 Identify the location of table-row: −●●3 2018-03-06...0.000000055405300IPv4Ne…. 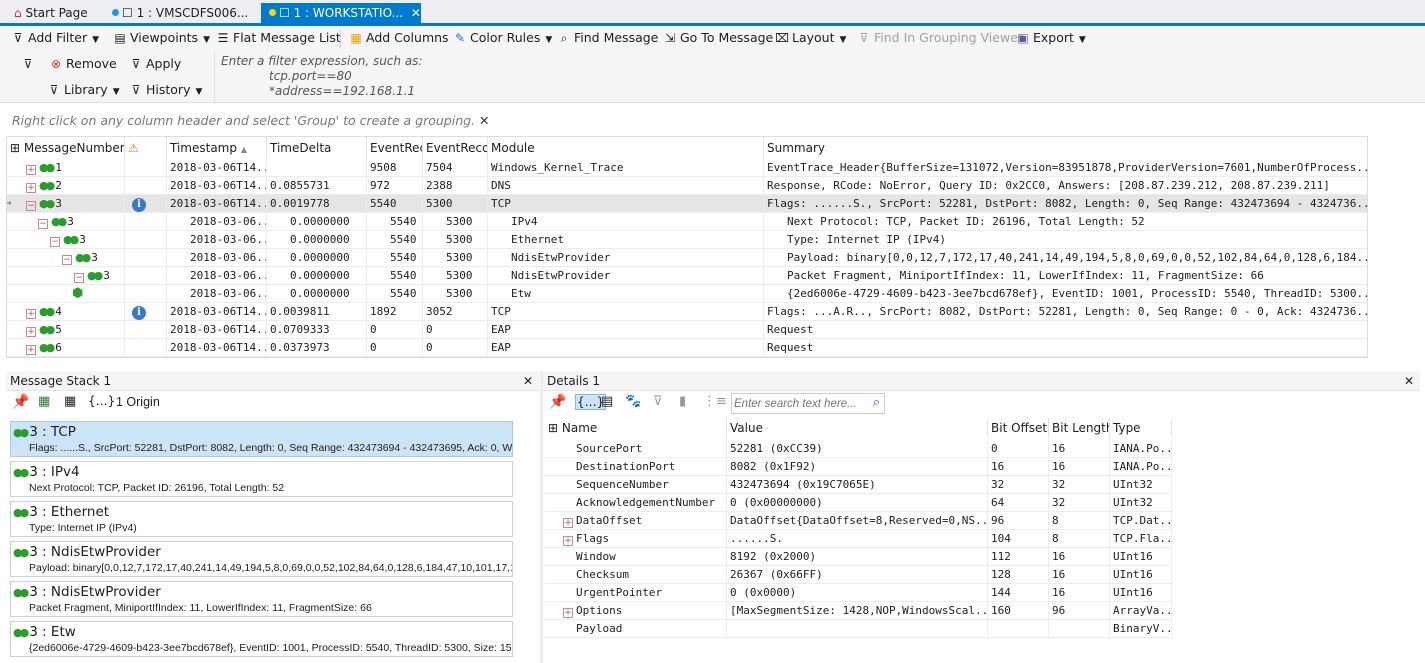
(687, 222).